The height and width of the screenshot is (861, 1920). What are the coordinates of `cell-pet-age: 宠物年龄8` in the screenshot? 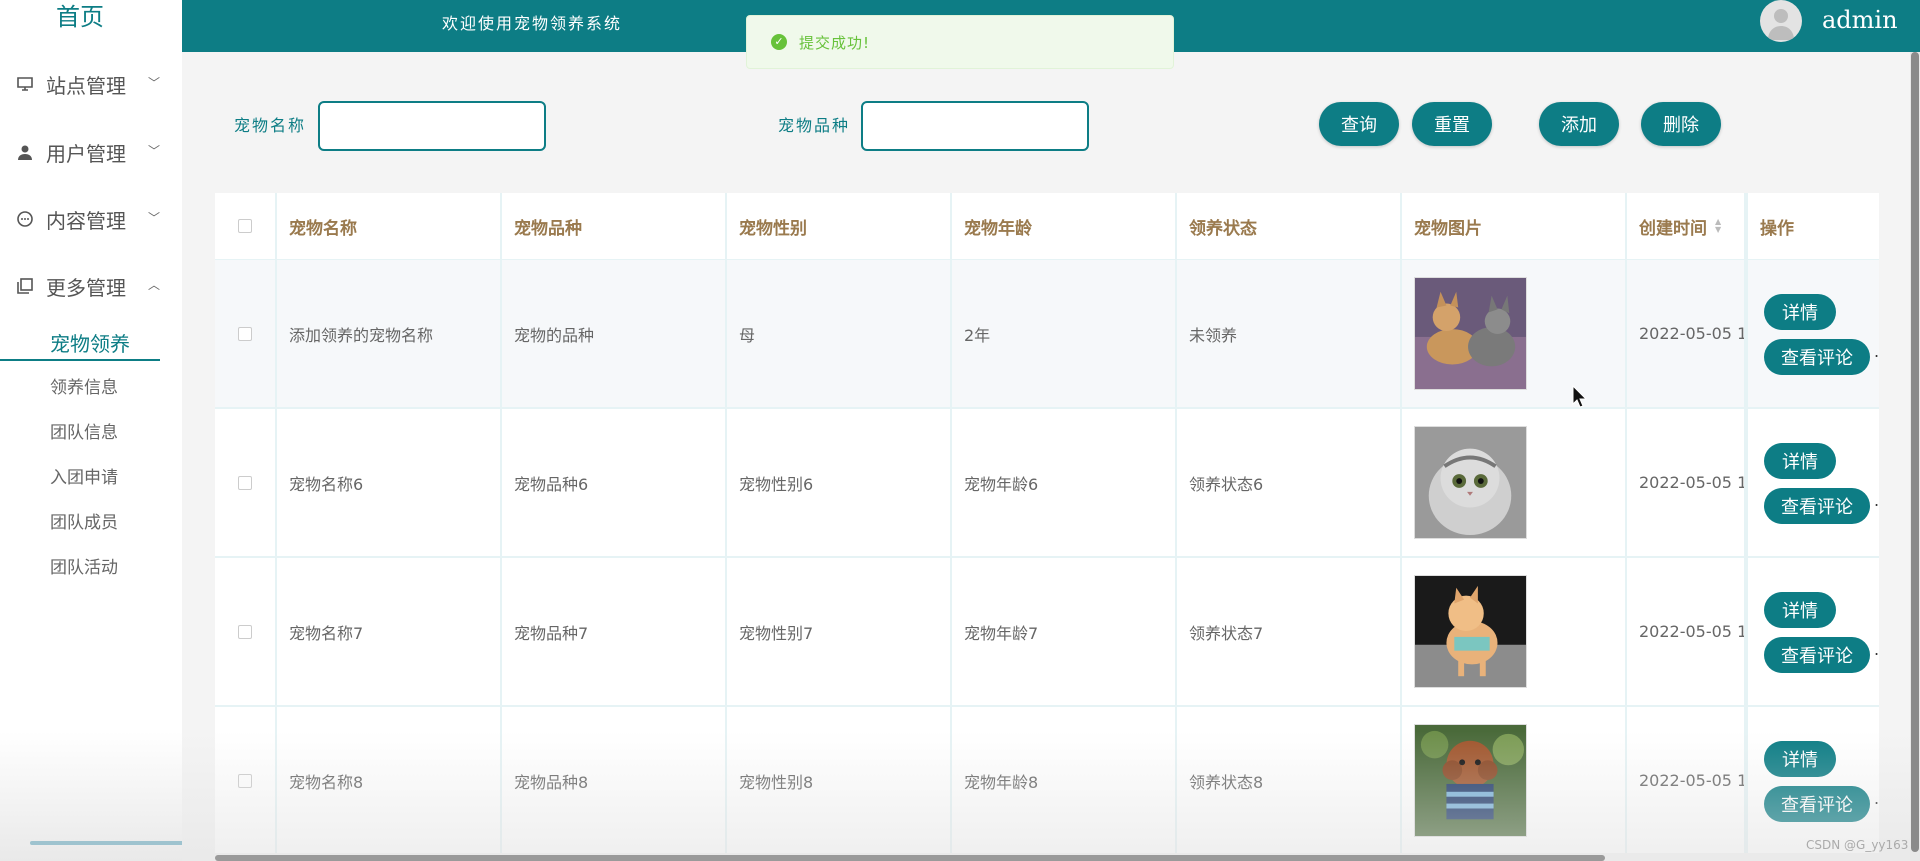 It's located at (1064, 780).